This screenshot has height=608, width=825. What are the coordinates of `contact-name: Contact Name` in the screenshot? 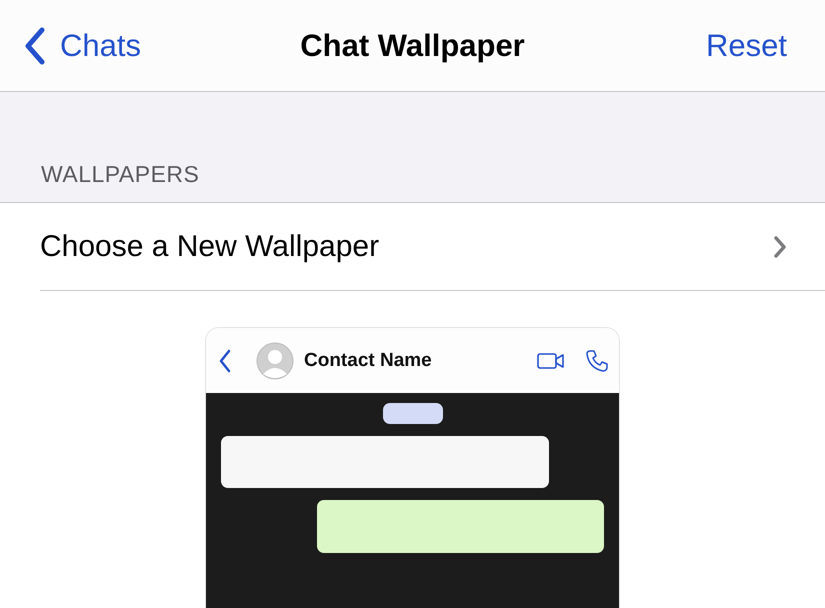 It's located at (368, 361).